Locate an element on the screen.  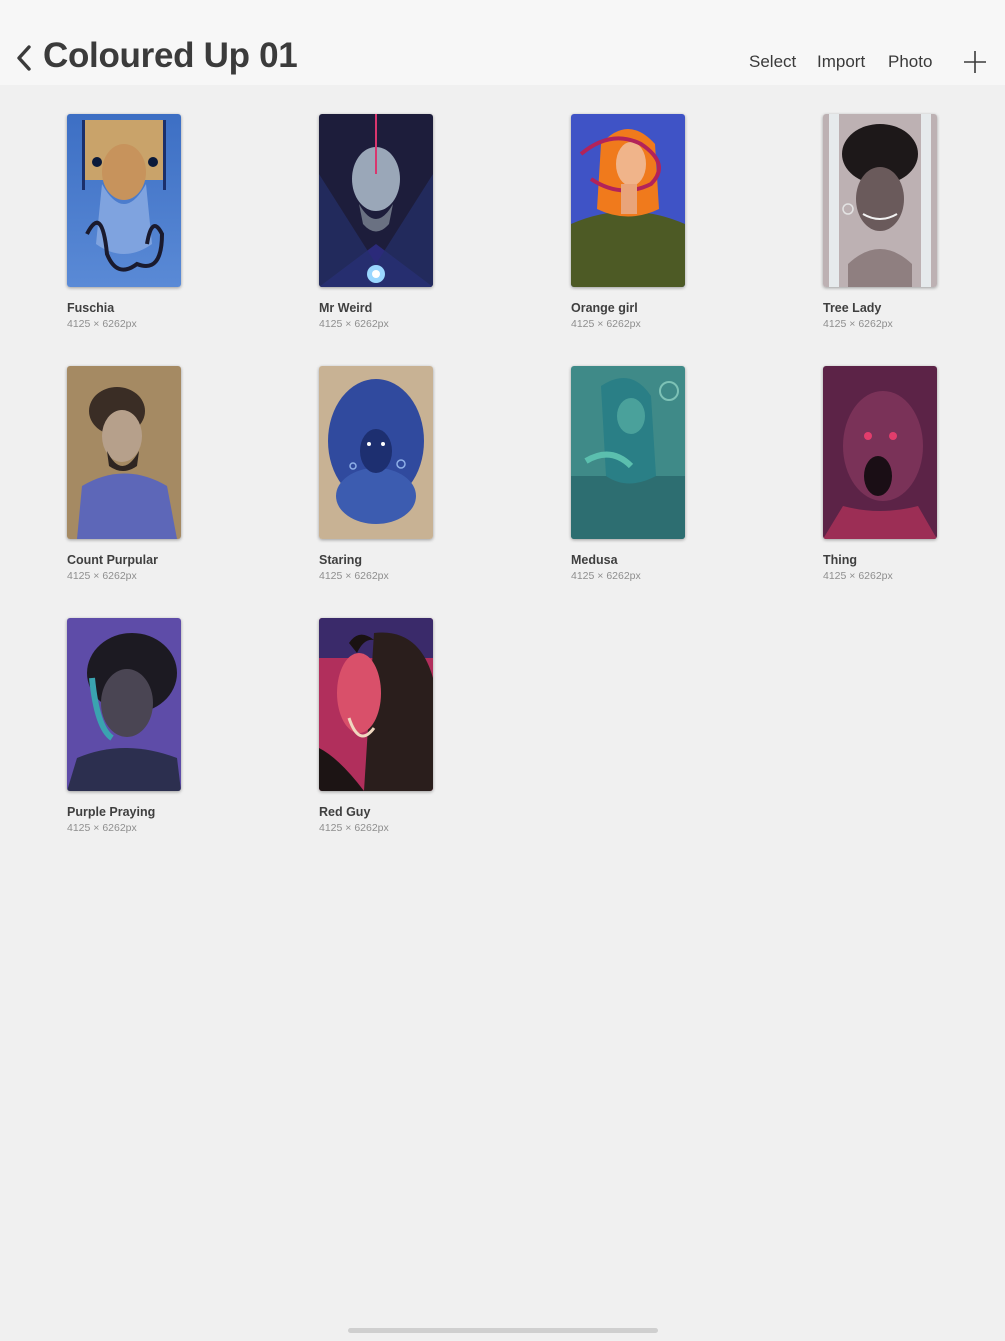
artwork-card: Thing 4125 × 6262px is located at coordinates (914, 481).